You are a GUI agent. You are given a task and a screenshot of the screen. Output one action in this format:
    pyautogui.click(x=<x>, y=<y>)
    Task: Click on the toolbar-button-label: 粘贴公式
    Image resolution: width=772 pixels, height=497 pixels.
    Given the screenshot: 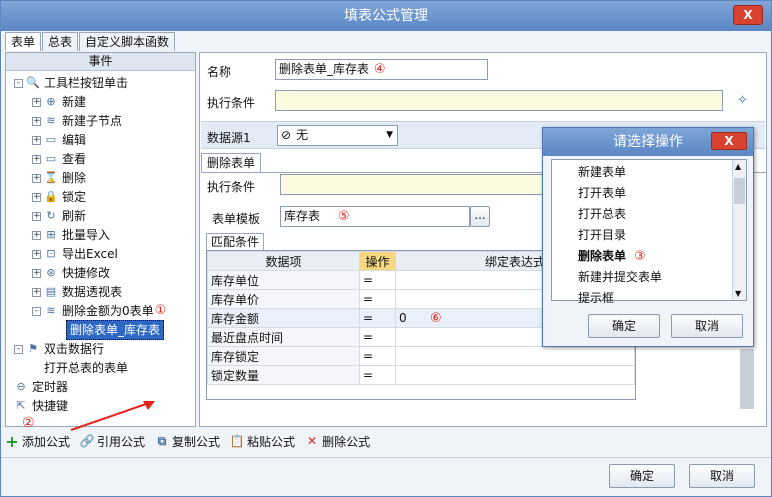 What is the action you would take?
    pyautogui.click(x=271, y=441)
    